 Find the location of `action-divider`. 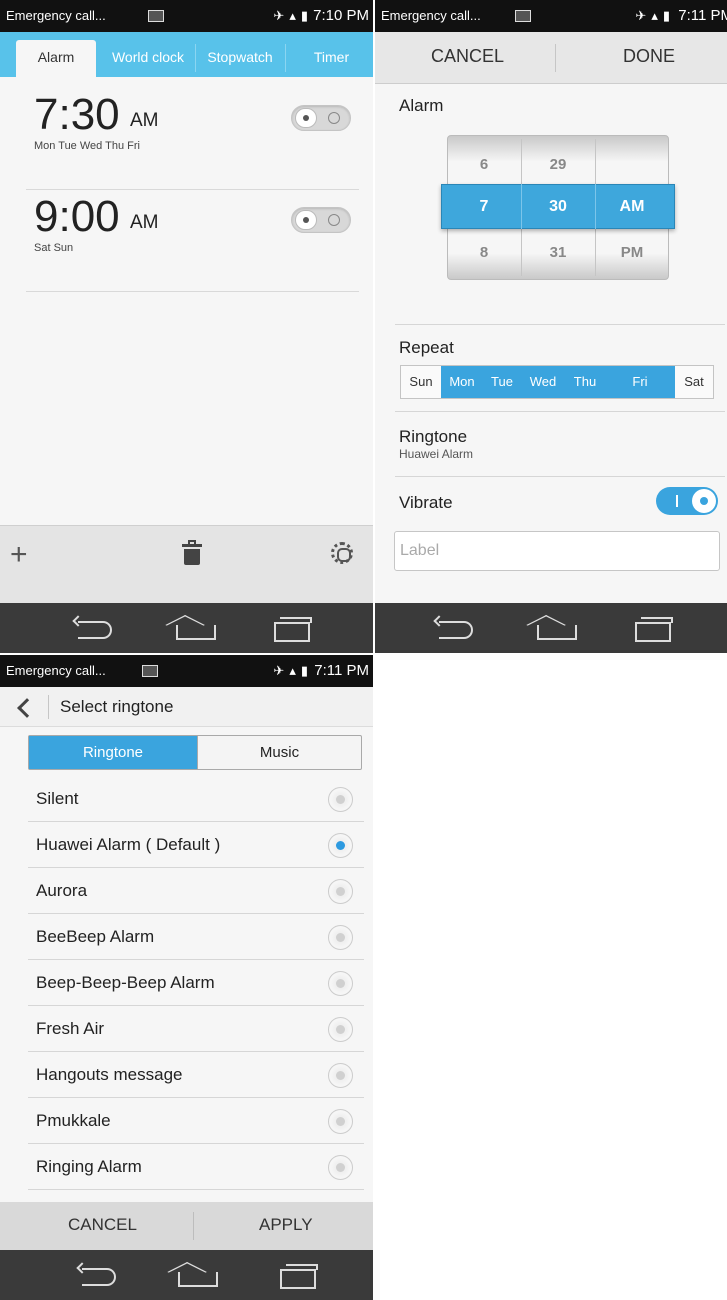

action-divider is located at coordinates (555, 58).